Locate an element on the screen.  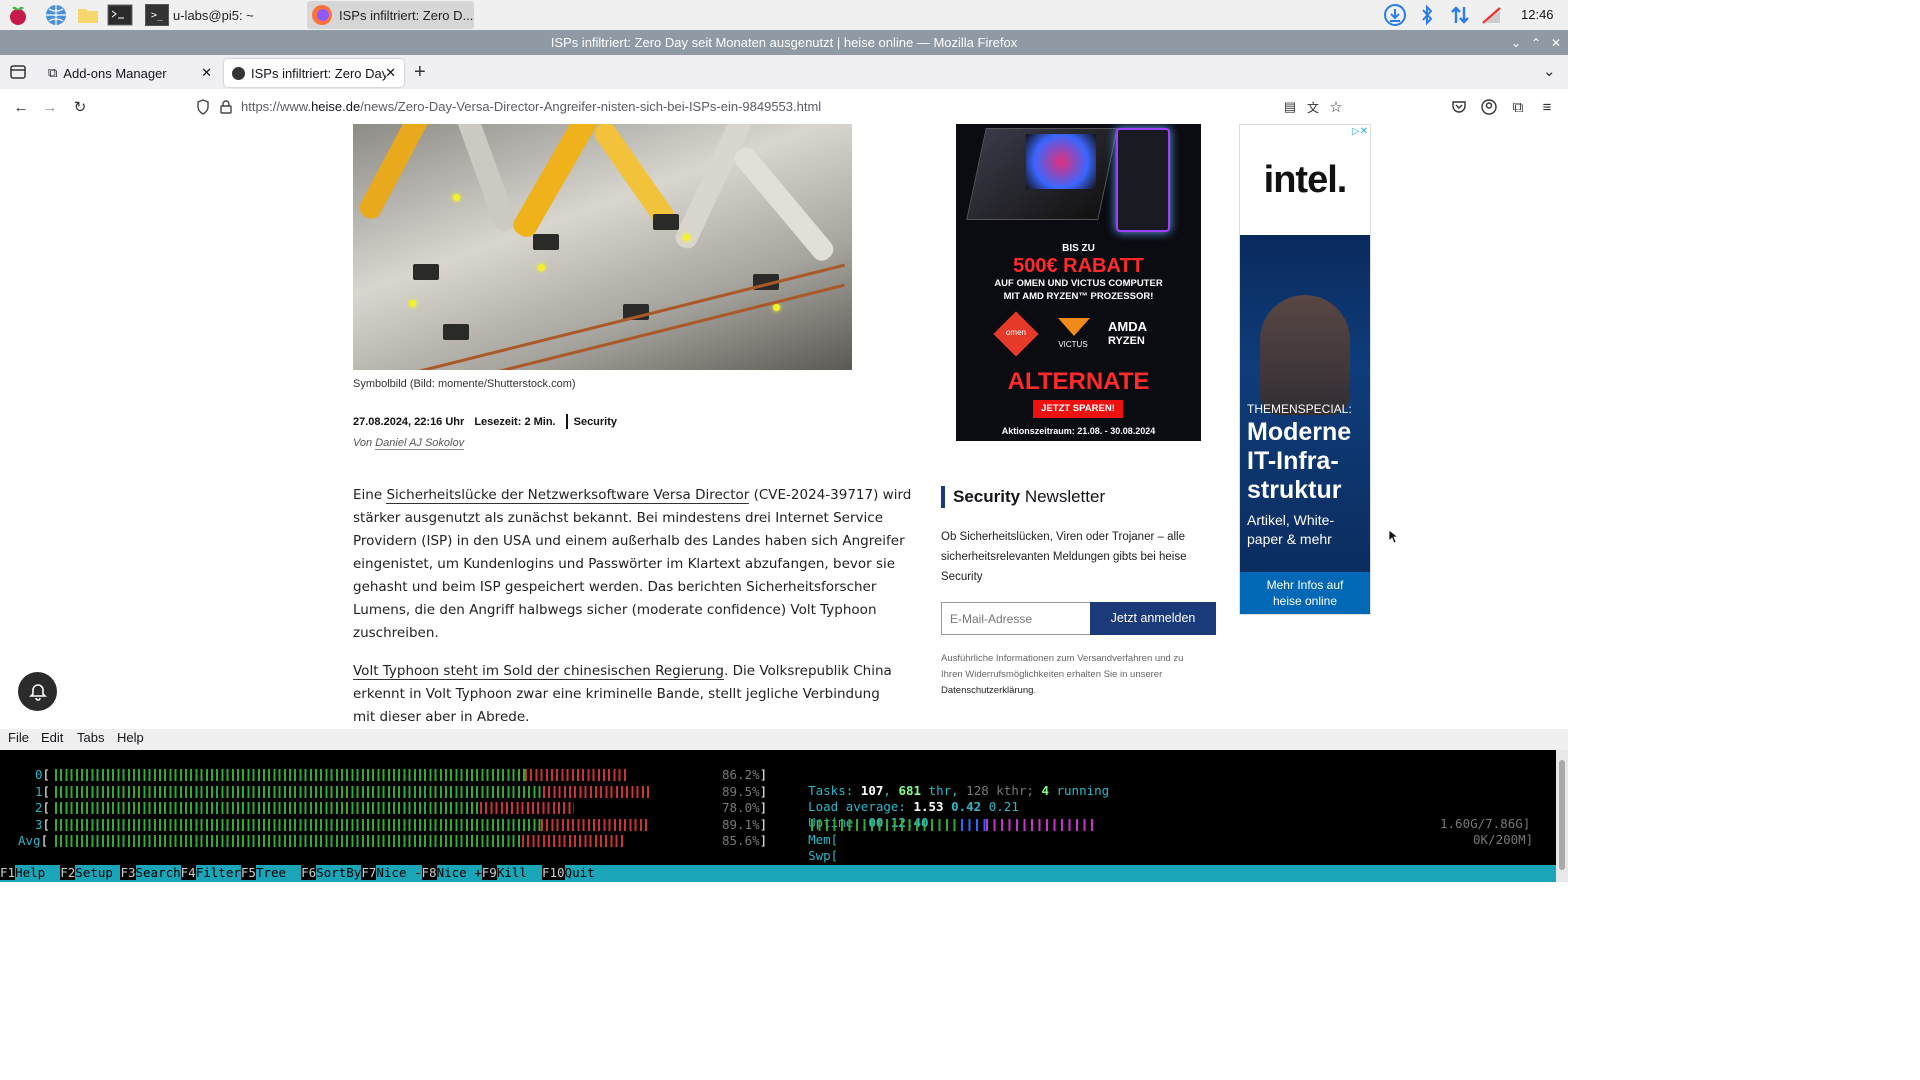
jetzt-sparen-button: JETZT SPAREN! is located at coordinates (1078, 409).